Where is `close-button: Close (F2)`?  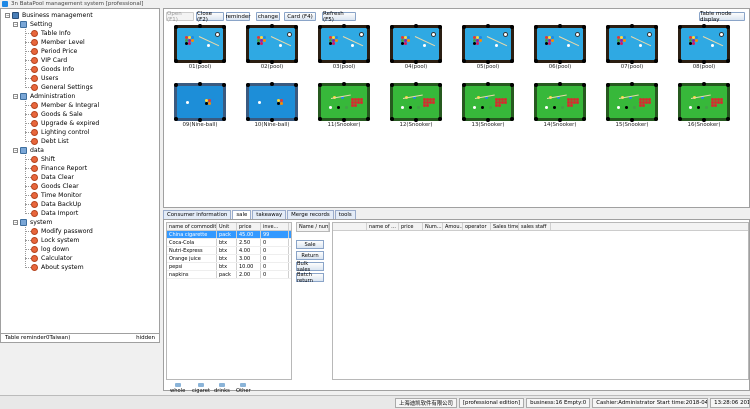 close-button: Close (F2) is located at coordinates (210, 17).